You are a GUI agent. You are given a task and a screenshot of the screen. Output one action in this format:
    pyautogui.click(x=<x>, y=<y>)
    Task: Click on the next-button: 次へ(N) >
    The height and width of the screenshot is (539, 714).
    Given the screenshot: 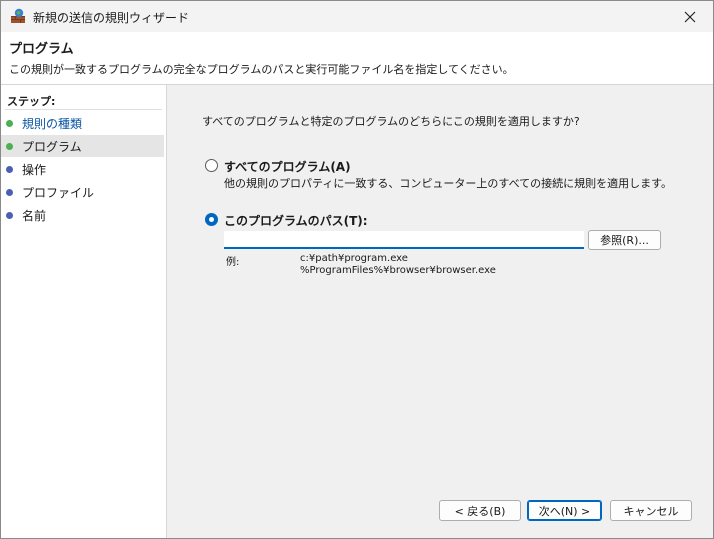 What is the action you would take?
    pyautogui.click(x=564, y=510)
    